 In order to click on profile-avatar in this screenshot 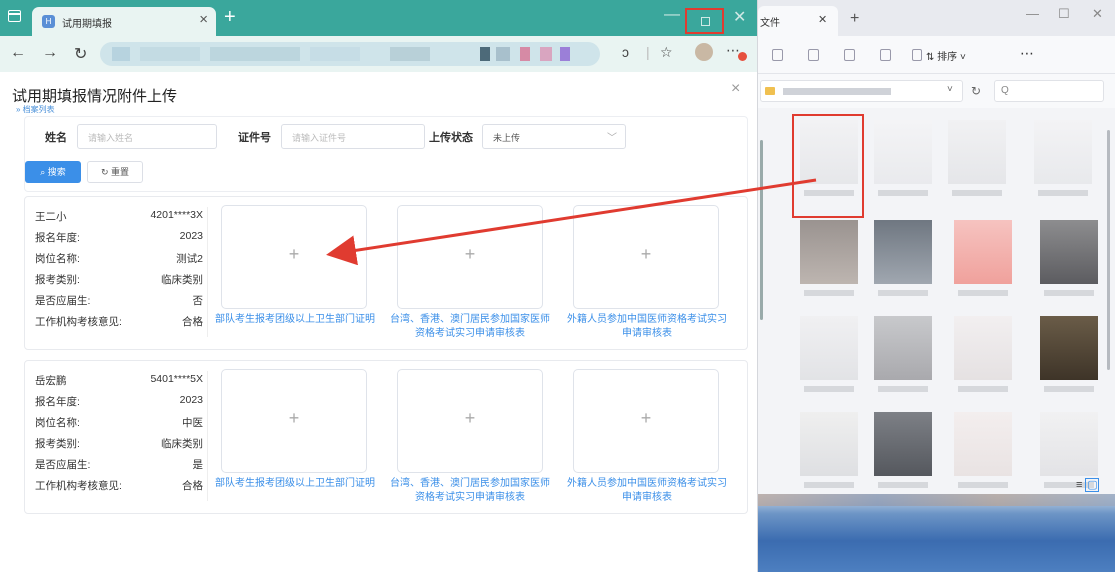, I will do `click(704, 52)`.